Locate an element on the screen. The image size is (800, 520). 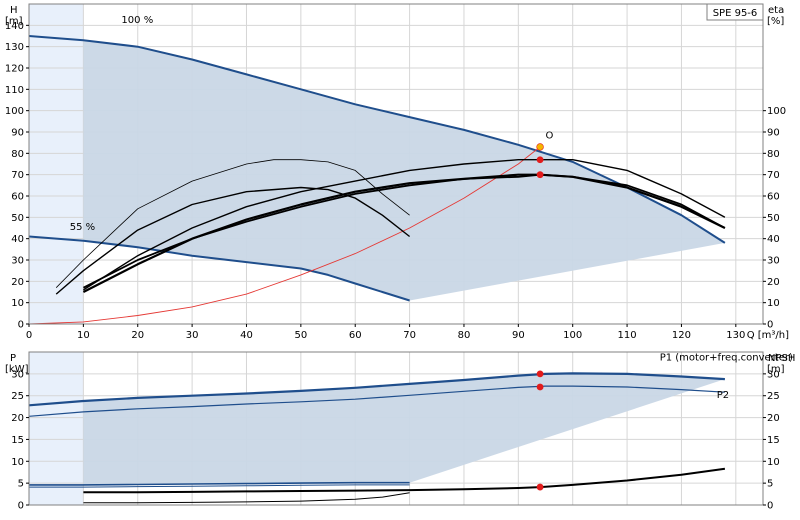
tick-label-x: 110 is located at coordinates (627, 335).